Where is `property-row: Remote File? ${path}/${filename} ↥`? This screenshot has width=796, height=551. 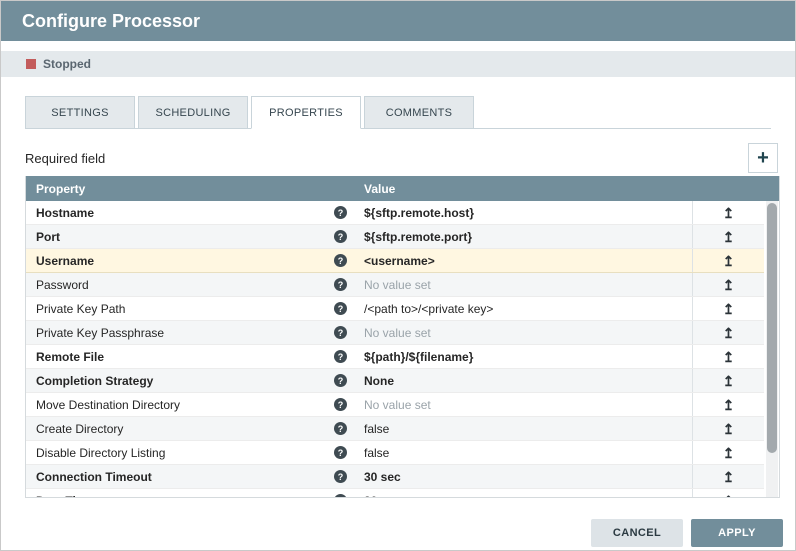 property-row: Remote File? ${path}/${filename} ↥ is located at coordinates (395, 357).